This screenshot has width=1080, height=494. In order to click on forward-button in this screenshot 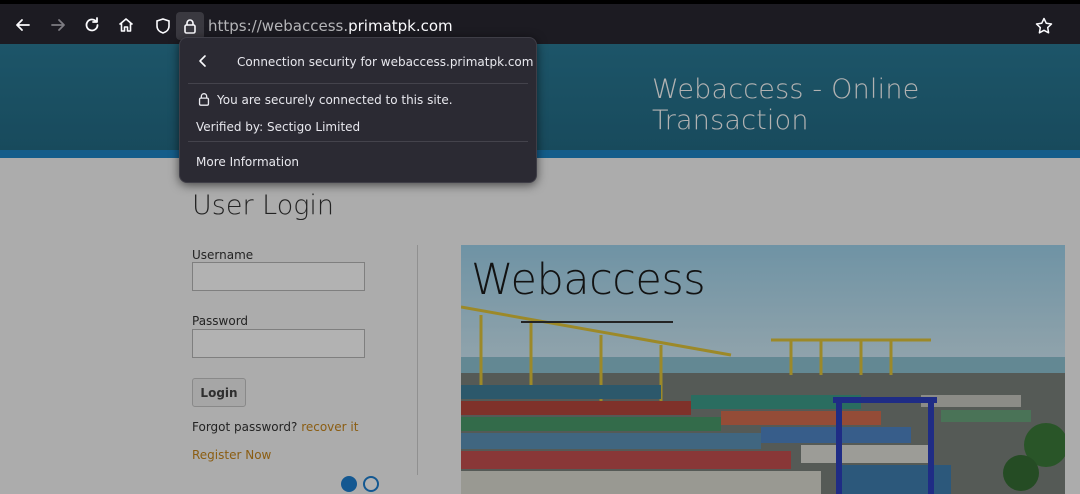, I will do `click(58, 25)`.